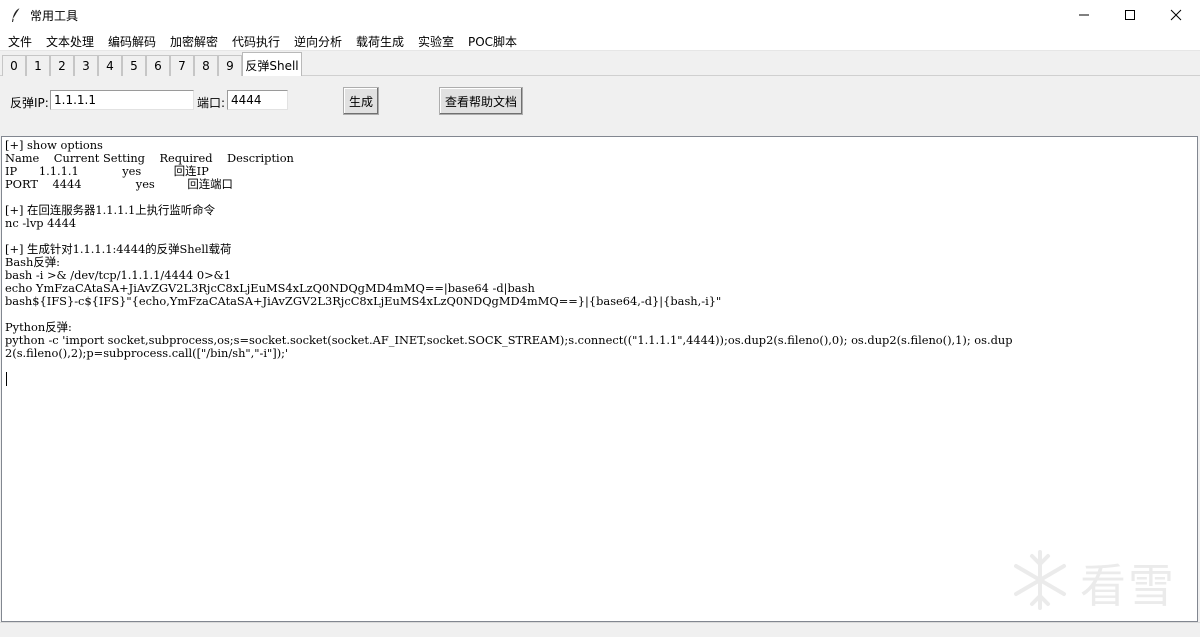 Image resolution: width=1200 pixels, height=637 pixels. I want to click on status-bar, so click(600, 629).